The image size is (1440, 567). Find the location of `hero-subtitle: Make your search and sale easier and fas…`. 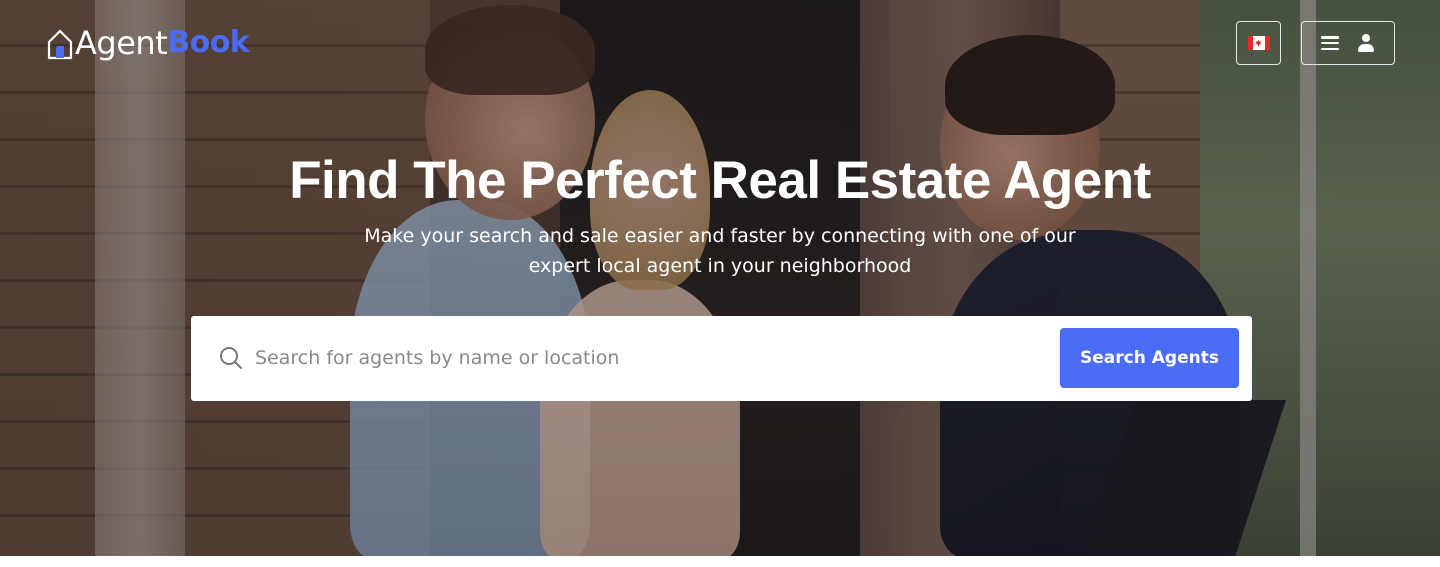

hero-subtitle: Make your search and sale easier and fas… is located at coordinates (720, 251).